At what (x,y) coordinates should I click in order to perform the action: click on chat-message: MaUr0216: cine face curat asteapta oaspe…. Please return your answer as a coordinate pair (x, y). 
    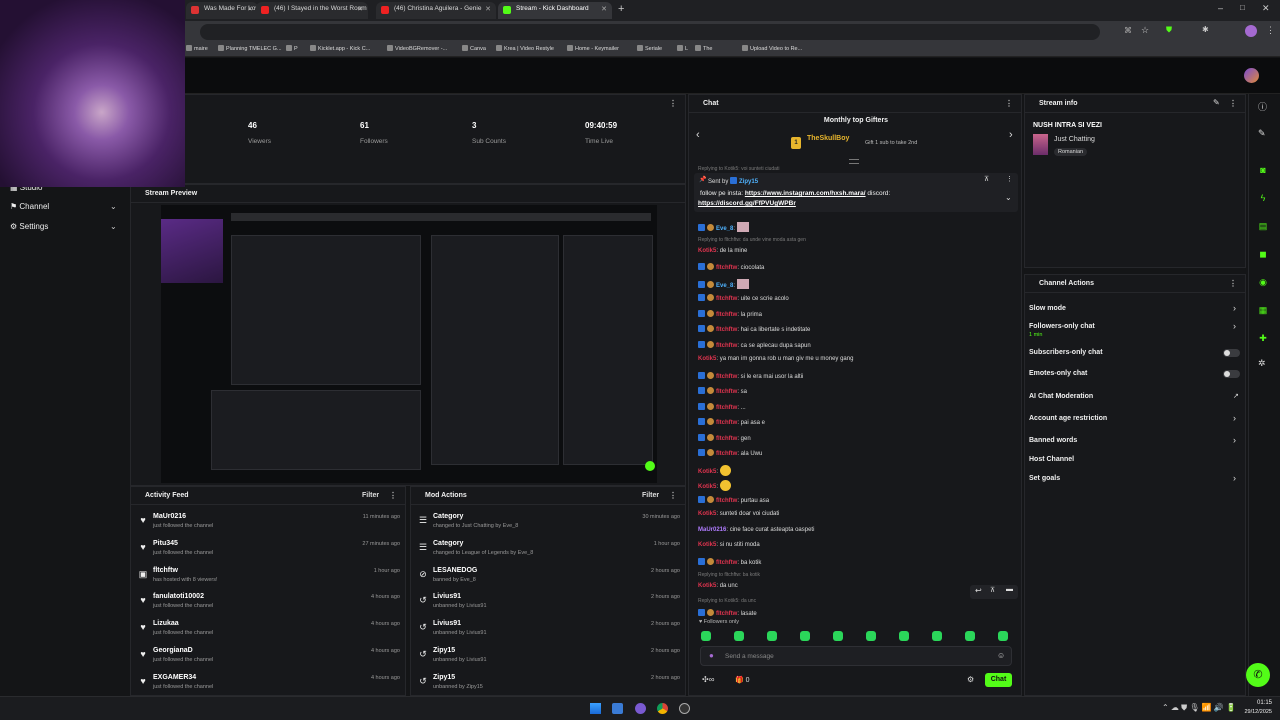
    Looking at the image, I should click on (756, 530).